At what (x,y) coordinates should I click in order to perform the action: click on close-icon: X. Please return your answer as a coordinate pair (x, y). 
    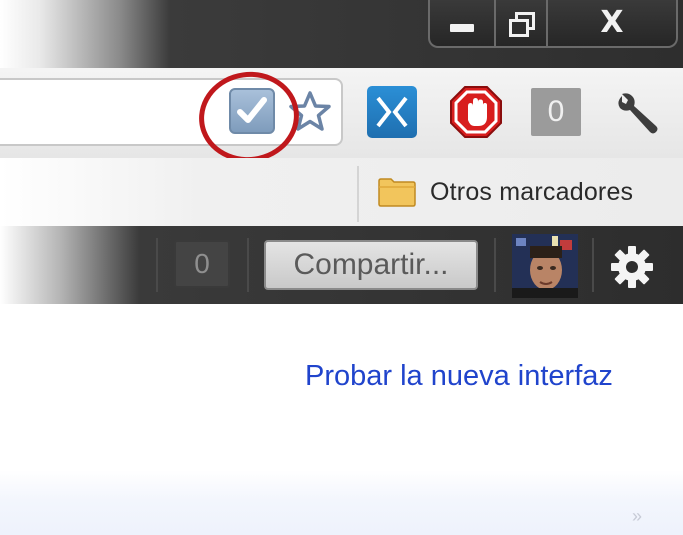
    Looking at the image, I should click on (612, 22).